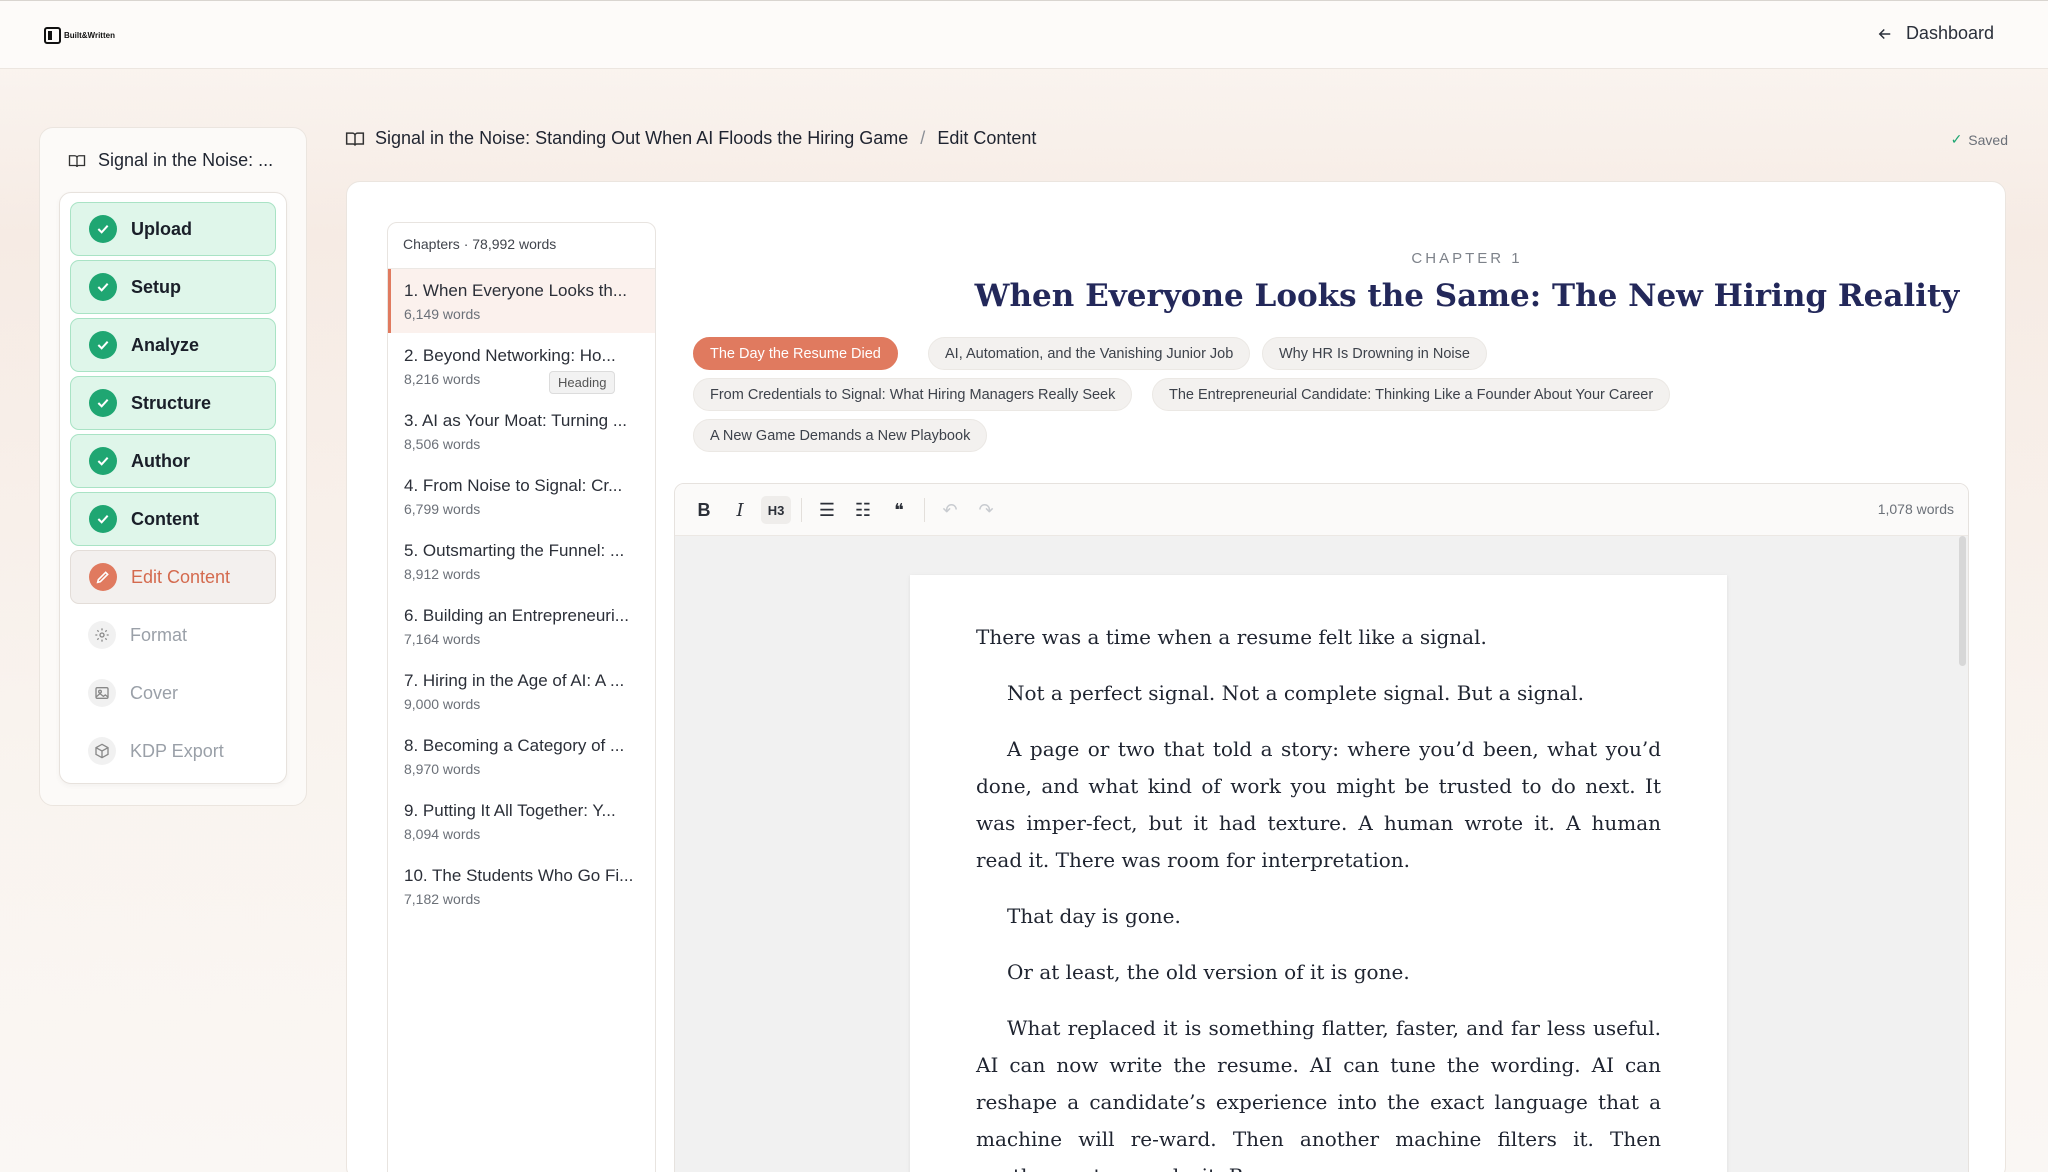 This screenshot has width=2048, height=1172. What do you see at coordinates (1915, 509) in the screenshot?
I see `word-count: 1,078 words` at bounding box center [1915, 509].